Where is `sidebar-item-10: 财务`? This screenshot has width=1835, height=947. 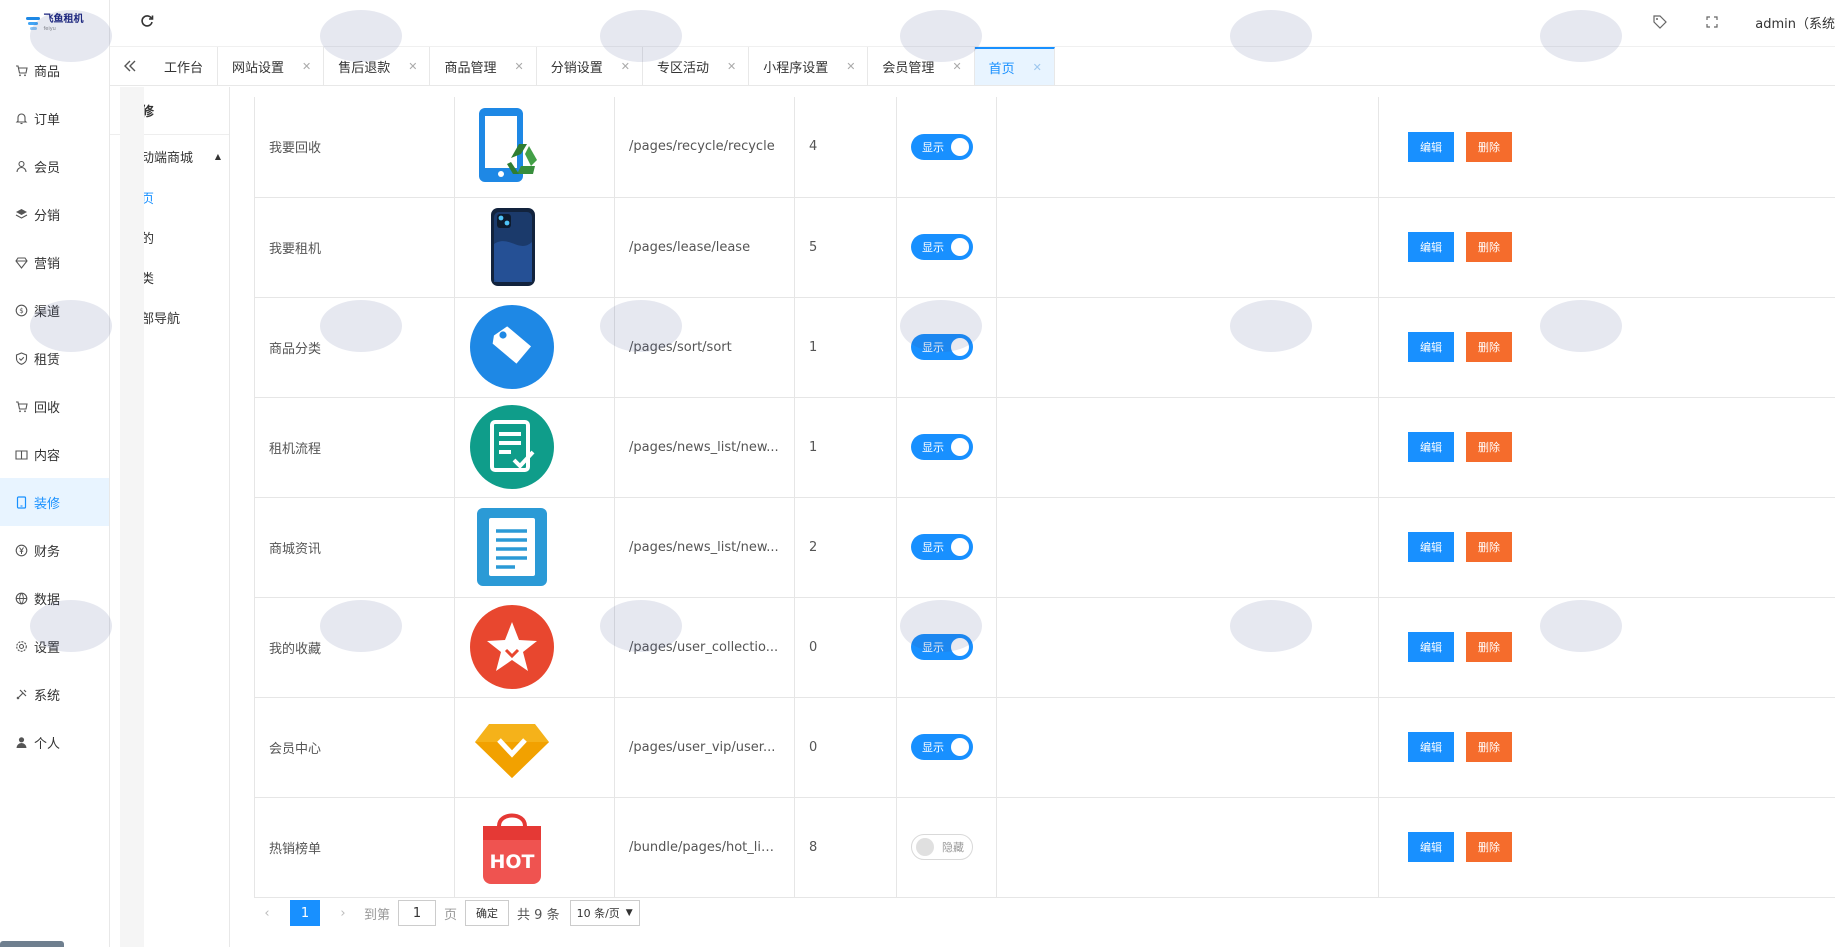
sidebar-item-10: 财务 is located at coordinates (54, 550).